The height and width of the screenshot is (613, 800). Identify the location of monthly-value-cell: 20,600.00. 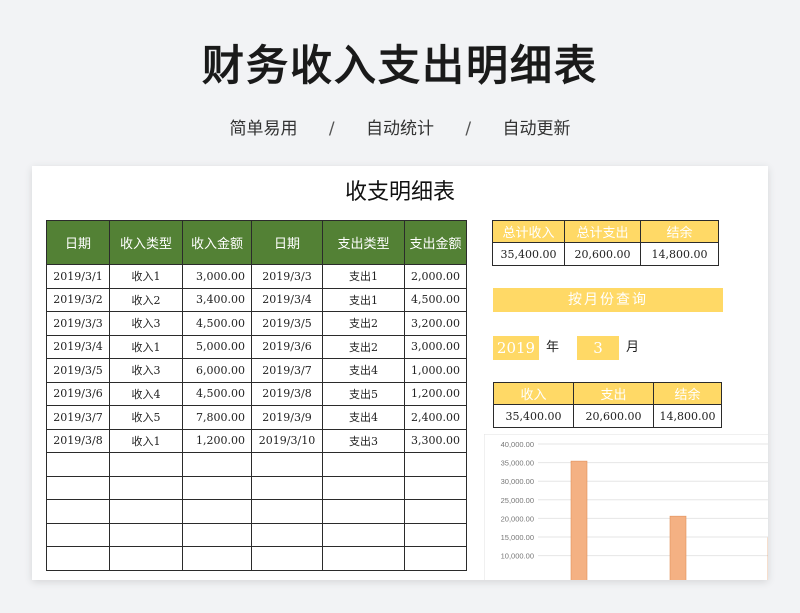
(613, 416).